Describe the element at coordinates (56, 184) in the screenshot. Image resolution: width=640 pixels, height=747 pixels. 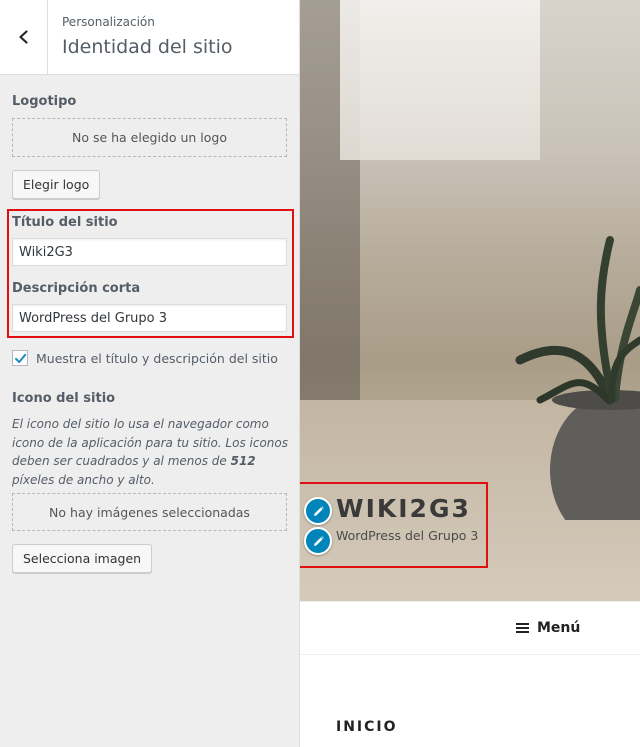
I see `choose-logo-button: Elegir logo` at that location.